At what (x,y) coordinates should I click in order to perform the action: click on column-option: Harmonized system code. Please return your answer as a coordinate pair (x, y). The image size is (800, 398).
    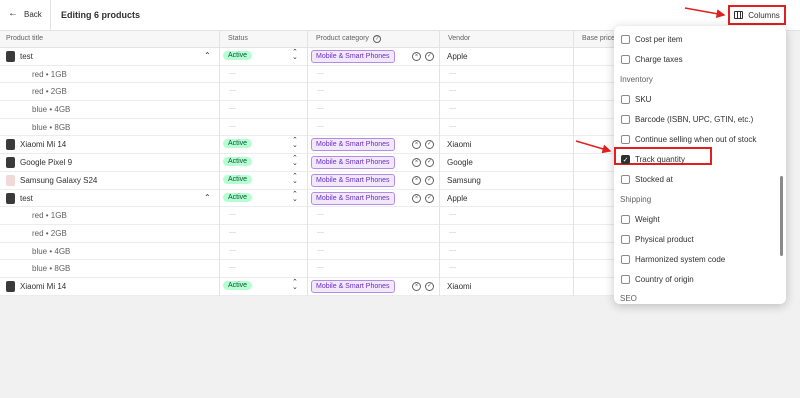
    Looking at the image, I should click on (673, 259).